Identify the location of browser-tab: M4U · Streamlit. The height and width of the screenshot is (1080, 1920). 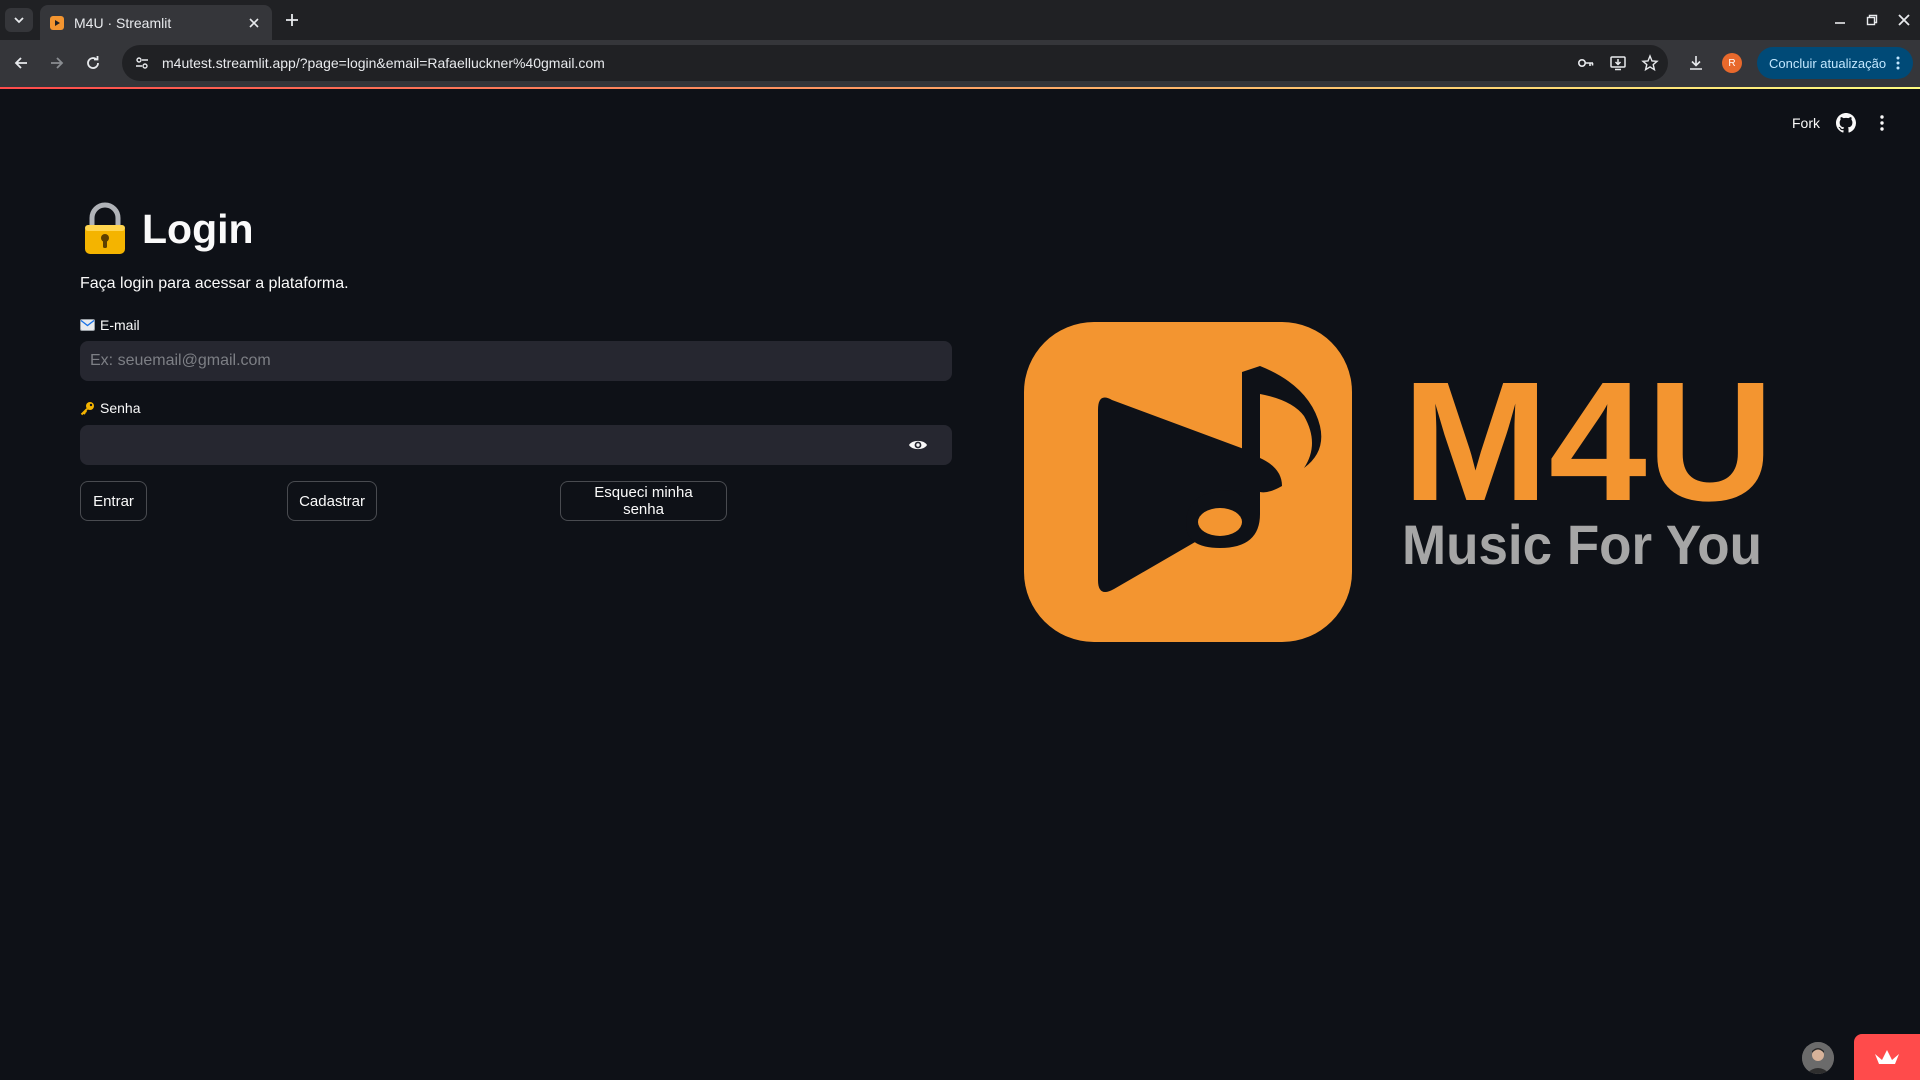
(156, 22).